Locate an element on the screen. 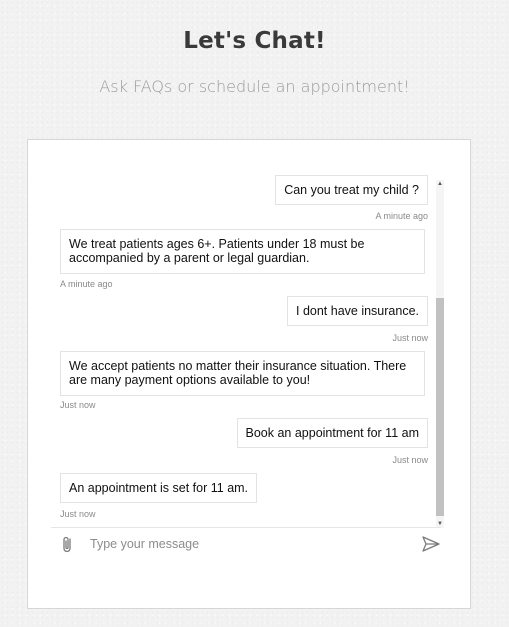 Image resolution: width=509 pixels, height=627 pixels. send-icon is located at coordinates (431, 544).